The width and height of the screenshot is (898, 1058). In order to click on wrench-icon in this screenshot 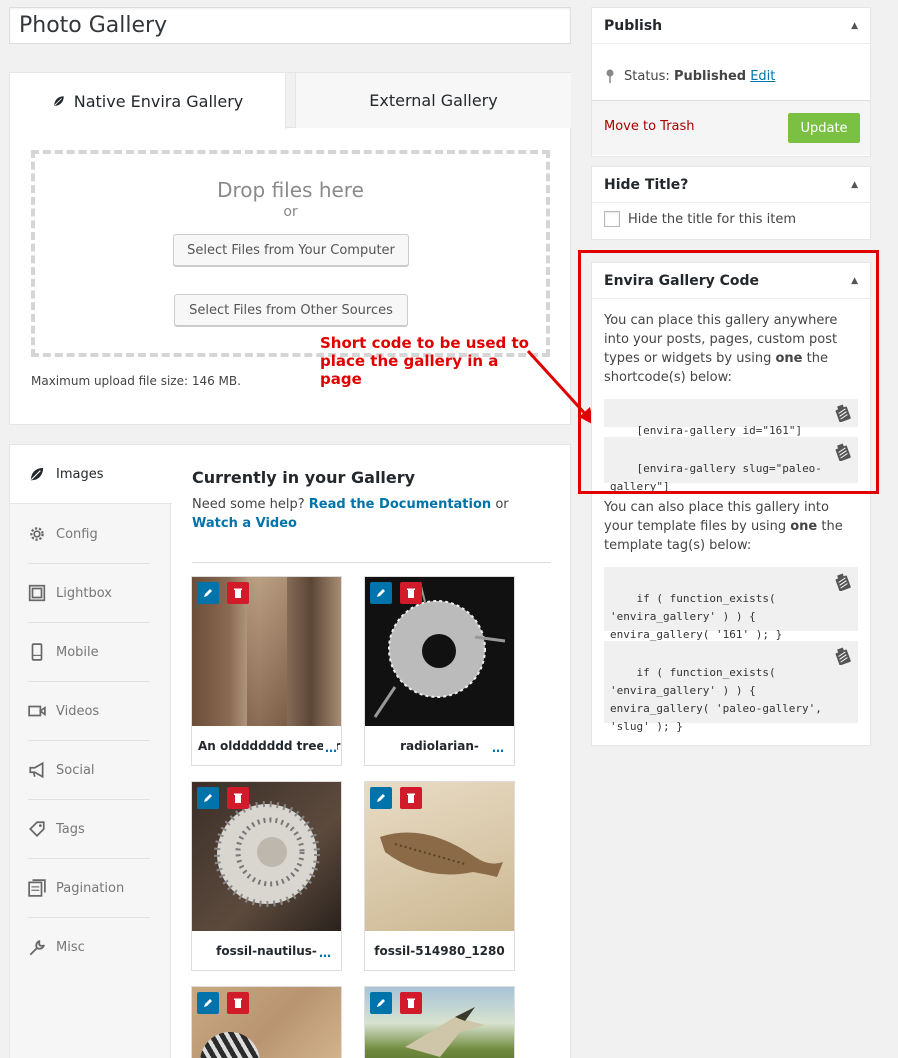, I will do `click(37, 947)`.